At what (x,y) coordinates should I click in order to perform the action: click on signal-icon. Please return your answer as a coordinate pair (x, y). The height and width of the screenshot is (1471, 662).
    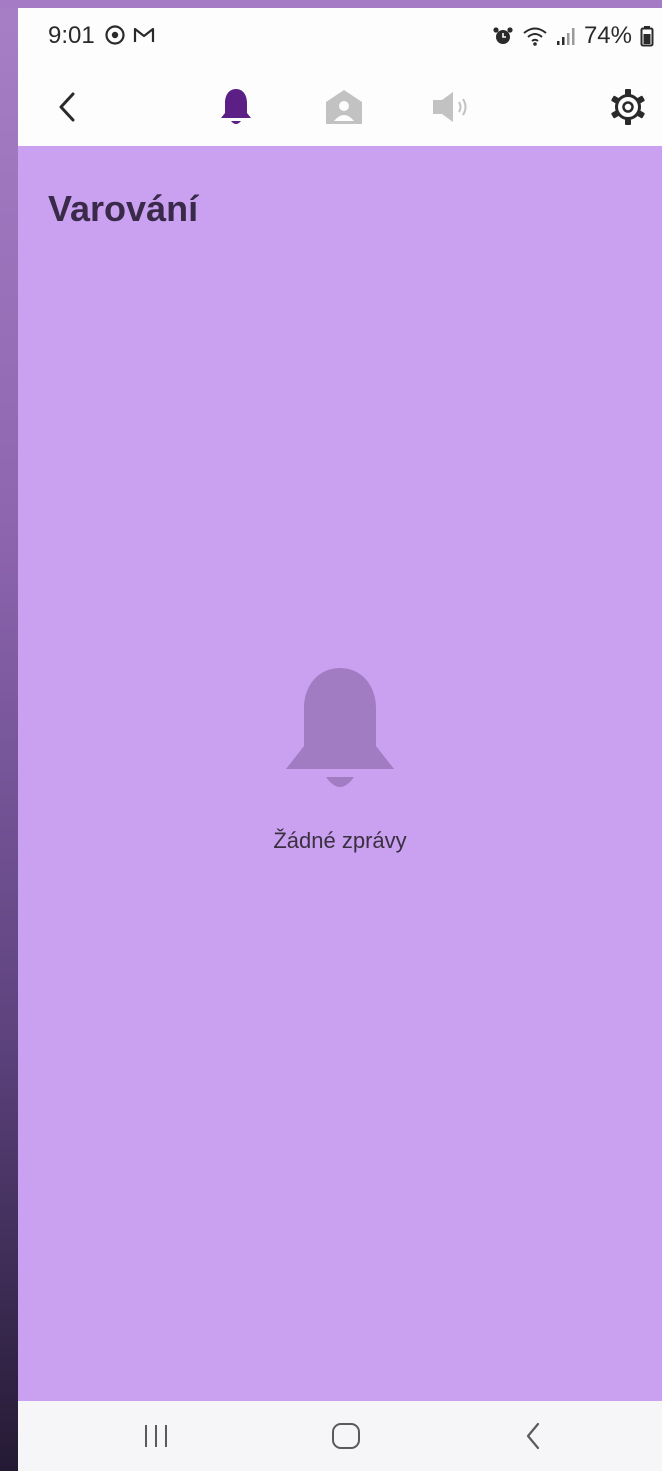
    Looking at the image, I should click on (565, 36).